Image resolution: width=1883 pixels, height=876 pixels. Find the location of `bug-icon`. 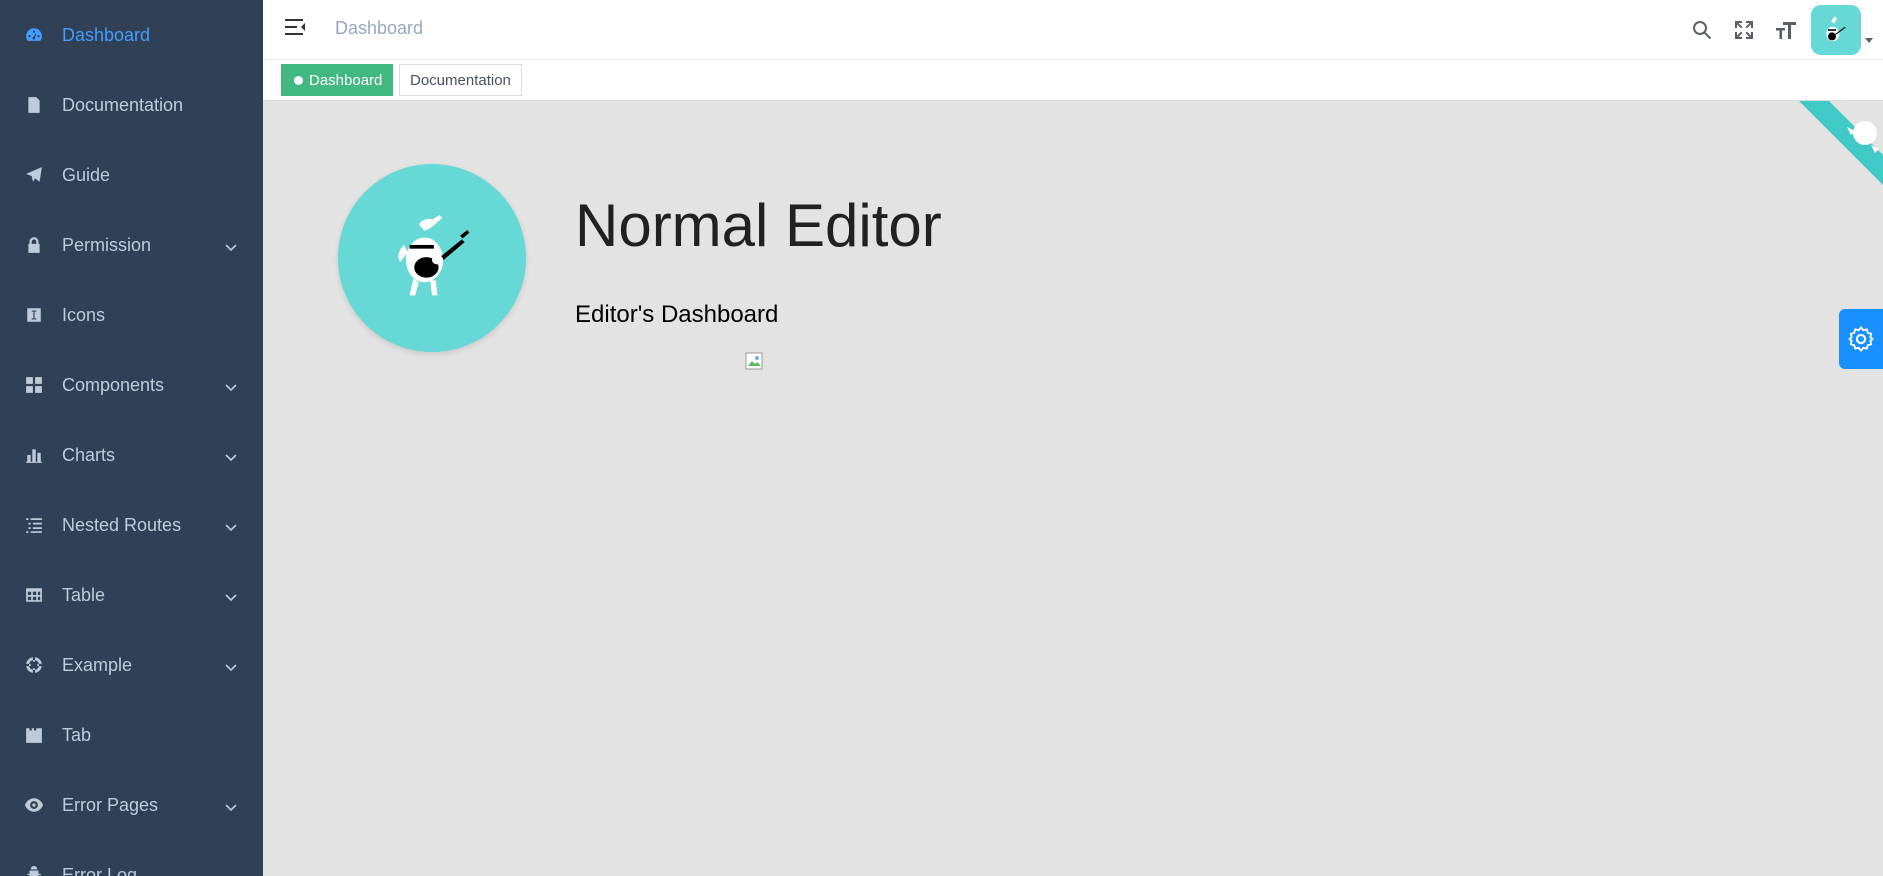

bug-icon is located at coordinates (34, 870).